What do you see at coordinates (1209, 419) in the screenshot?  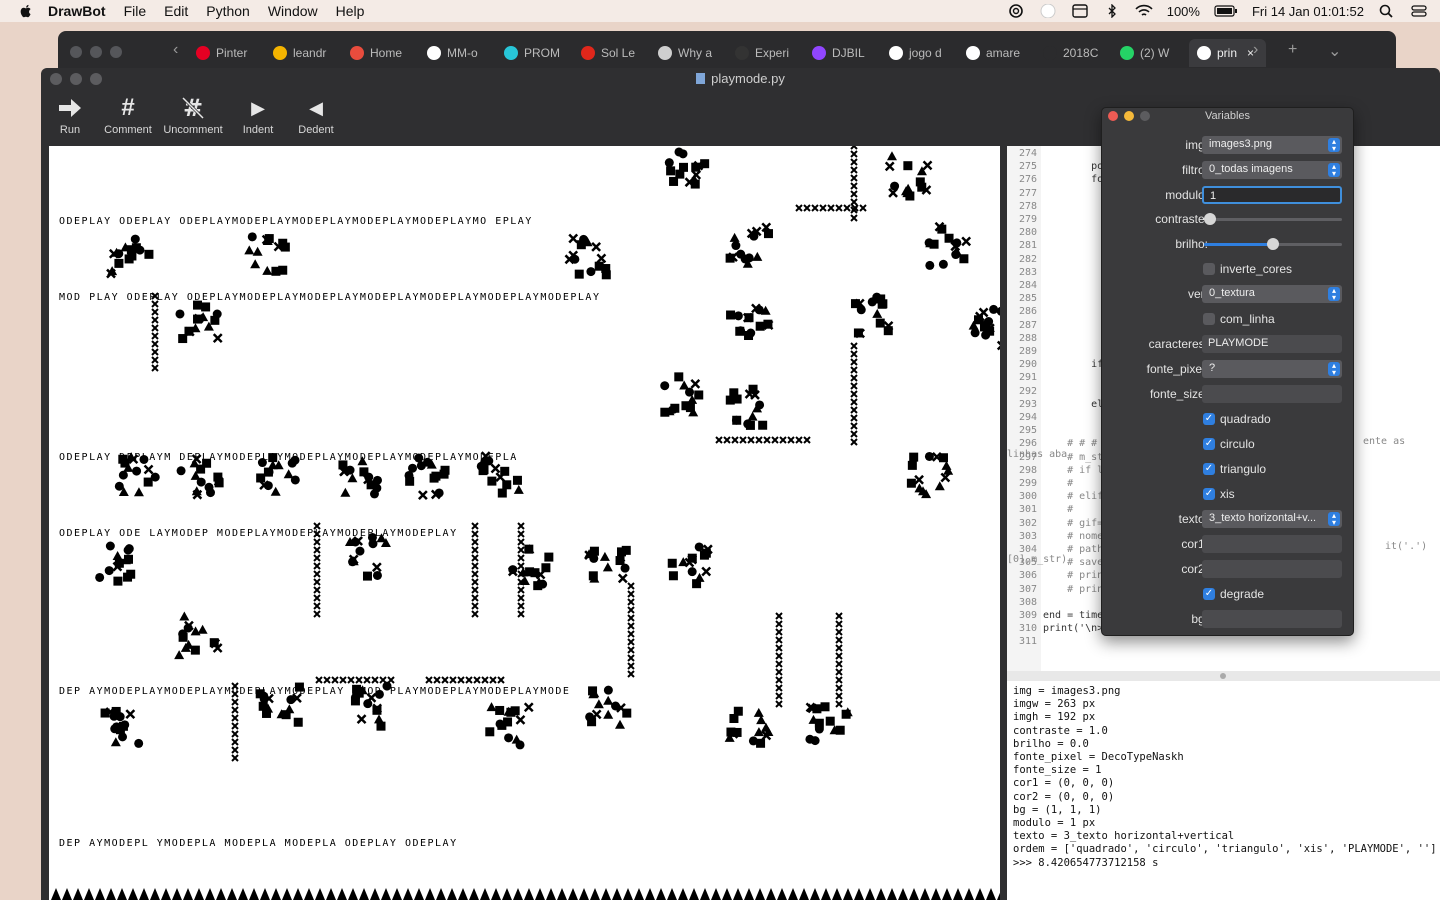 I see `quadrado-checkbox: ✓` at bounding box center [1209, 419].